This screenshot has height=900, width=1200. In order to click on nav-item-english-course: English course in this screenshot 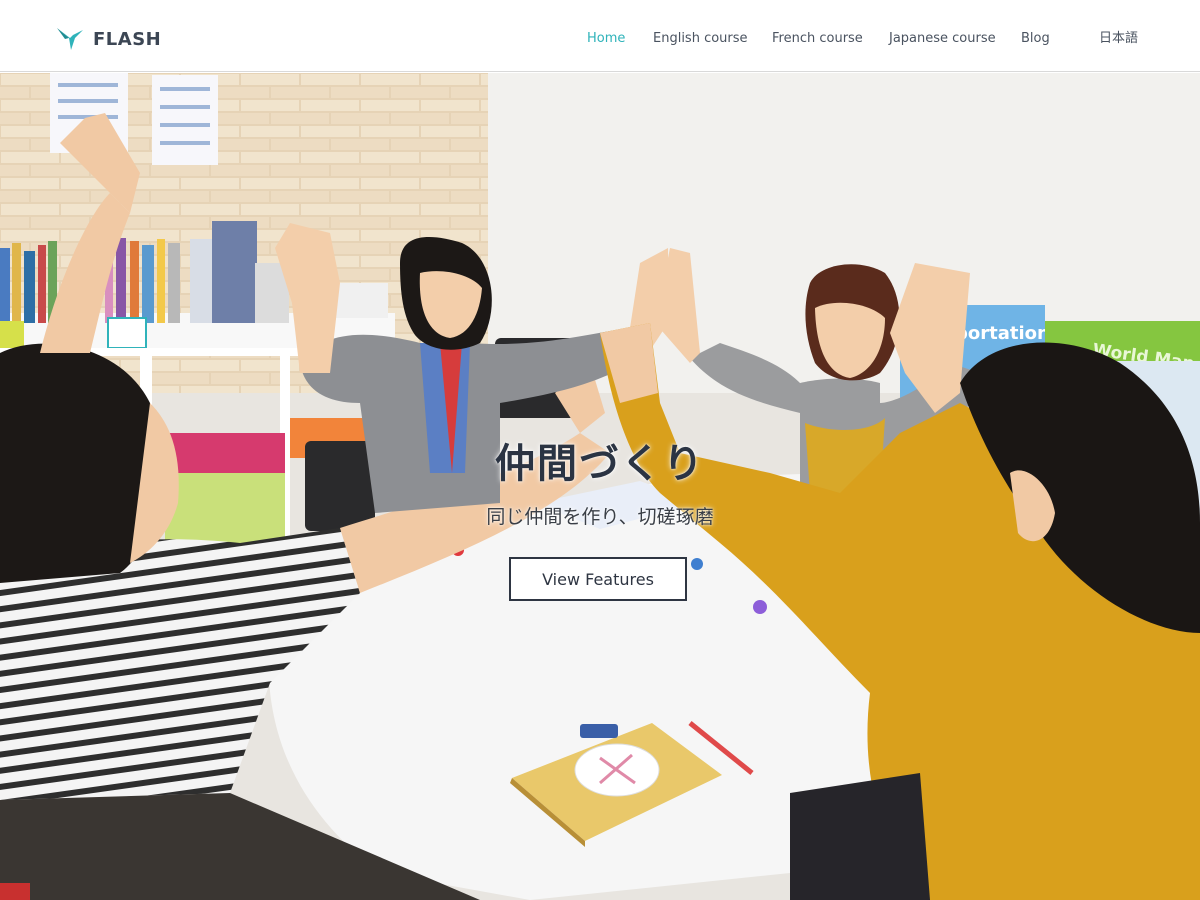, I will do `click(700, 39)`.